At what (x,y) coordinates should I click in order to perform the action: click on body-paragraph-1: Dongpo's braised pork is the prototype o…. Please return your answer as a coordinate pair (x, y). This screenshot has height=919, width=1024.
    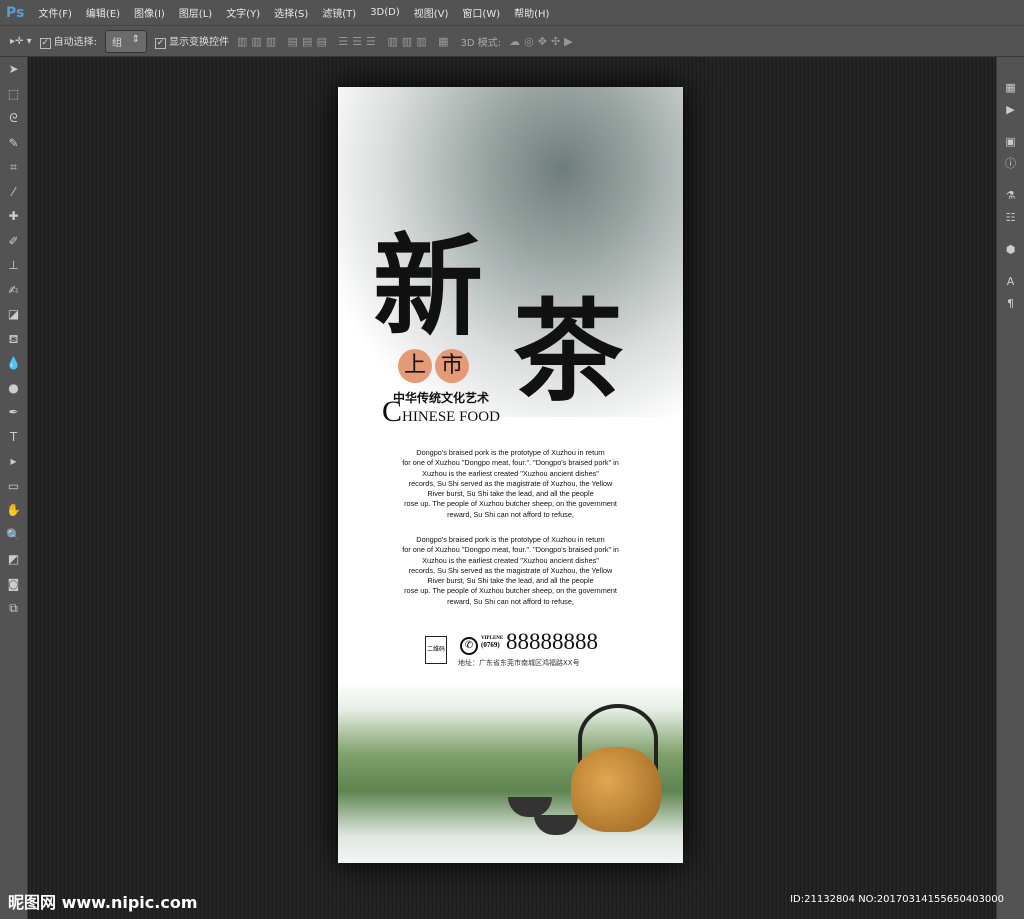
    Looking at the image, I should click on (510, 484).